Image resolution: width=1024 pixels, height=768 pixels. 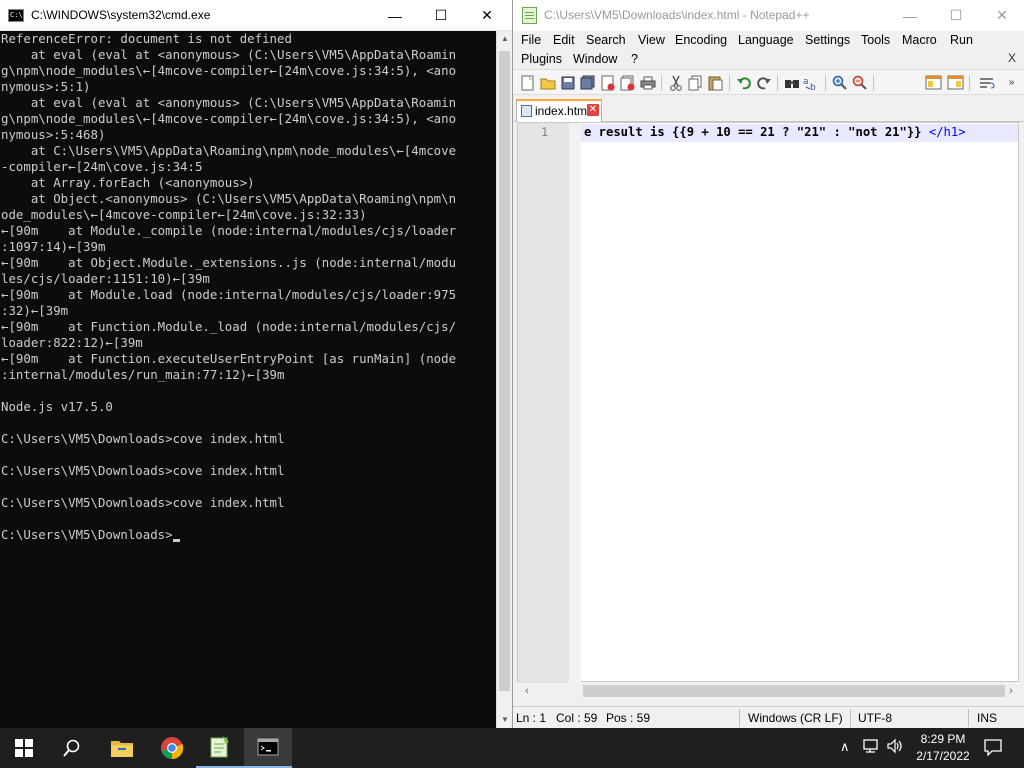 I want to click on text-cursor, so click(x=176, y=540).